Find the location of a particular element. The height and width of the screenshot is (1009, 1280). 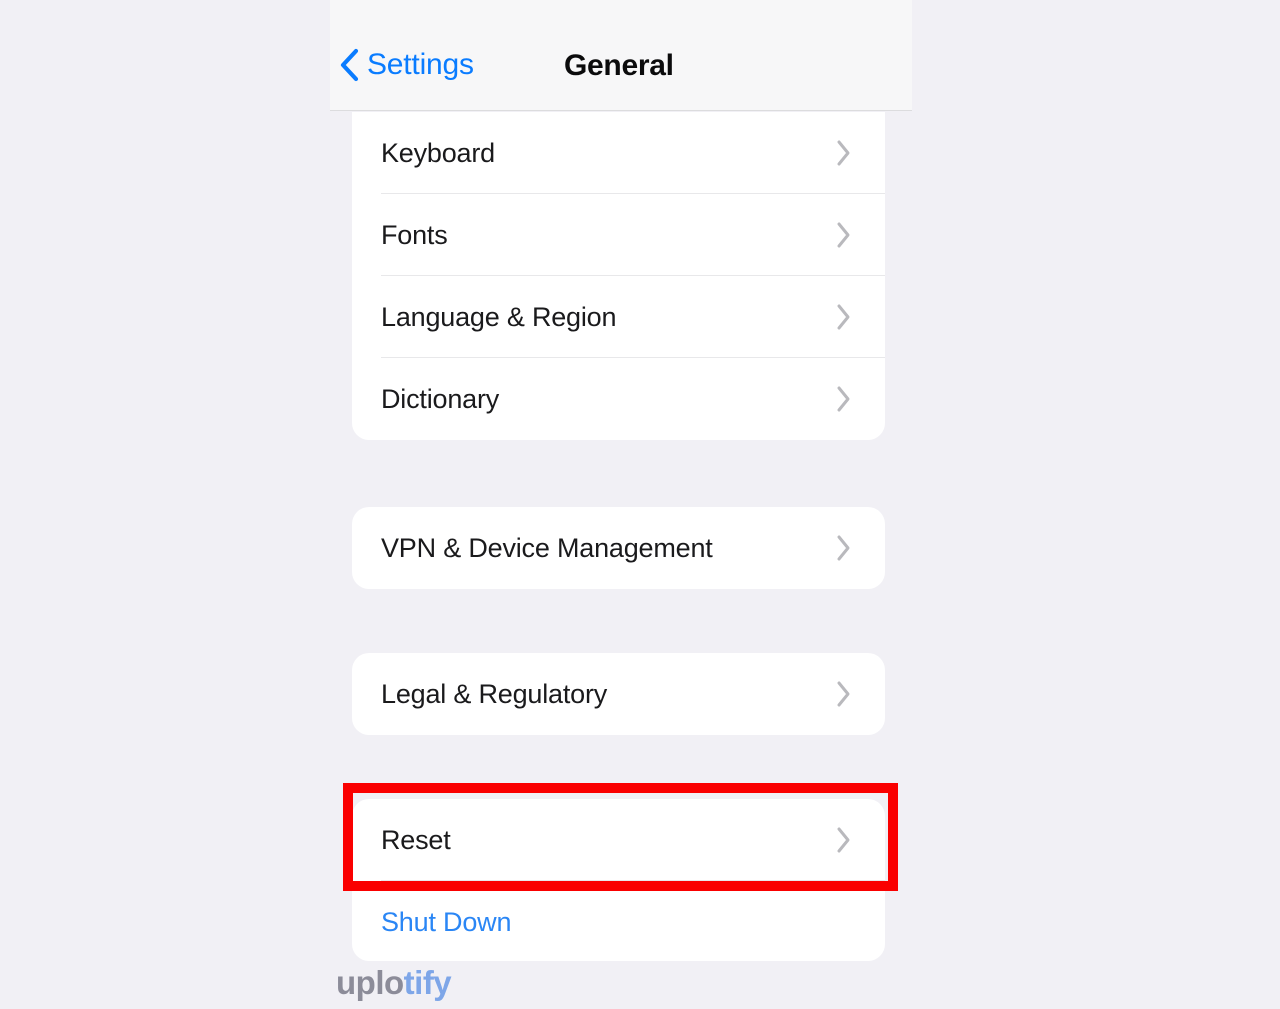

list-item-vpn-device-management: VPN & Device Management is located at coordinates (618, 548).